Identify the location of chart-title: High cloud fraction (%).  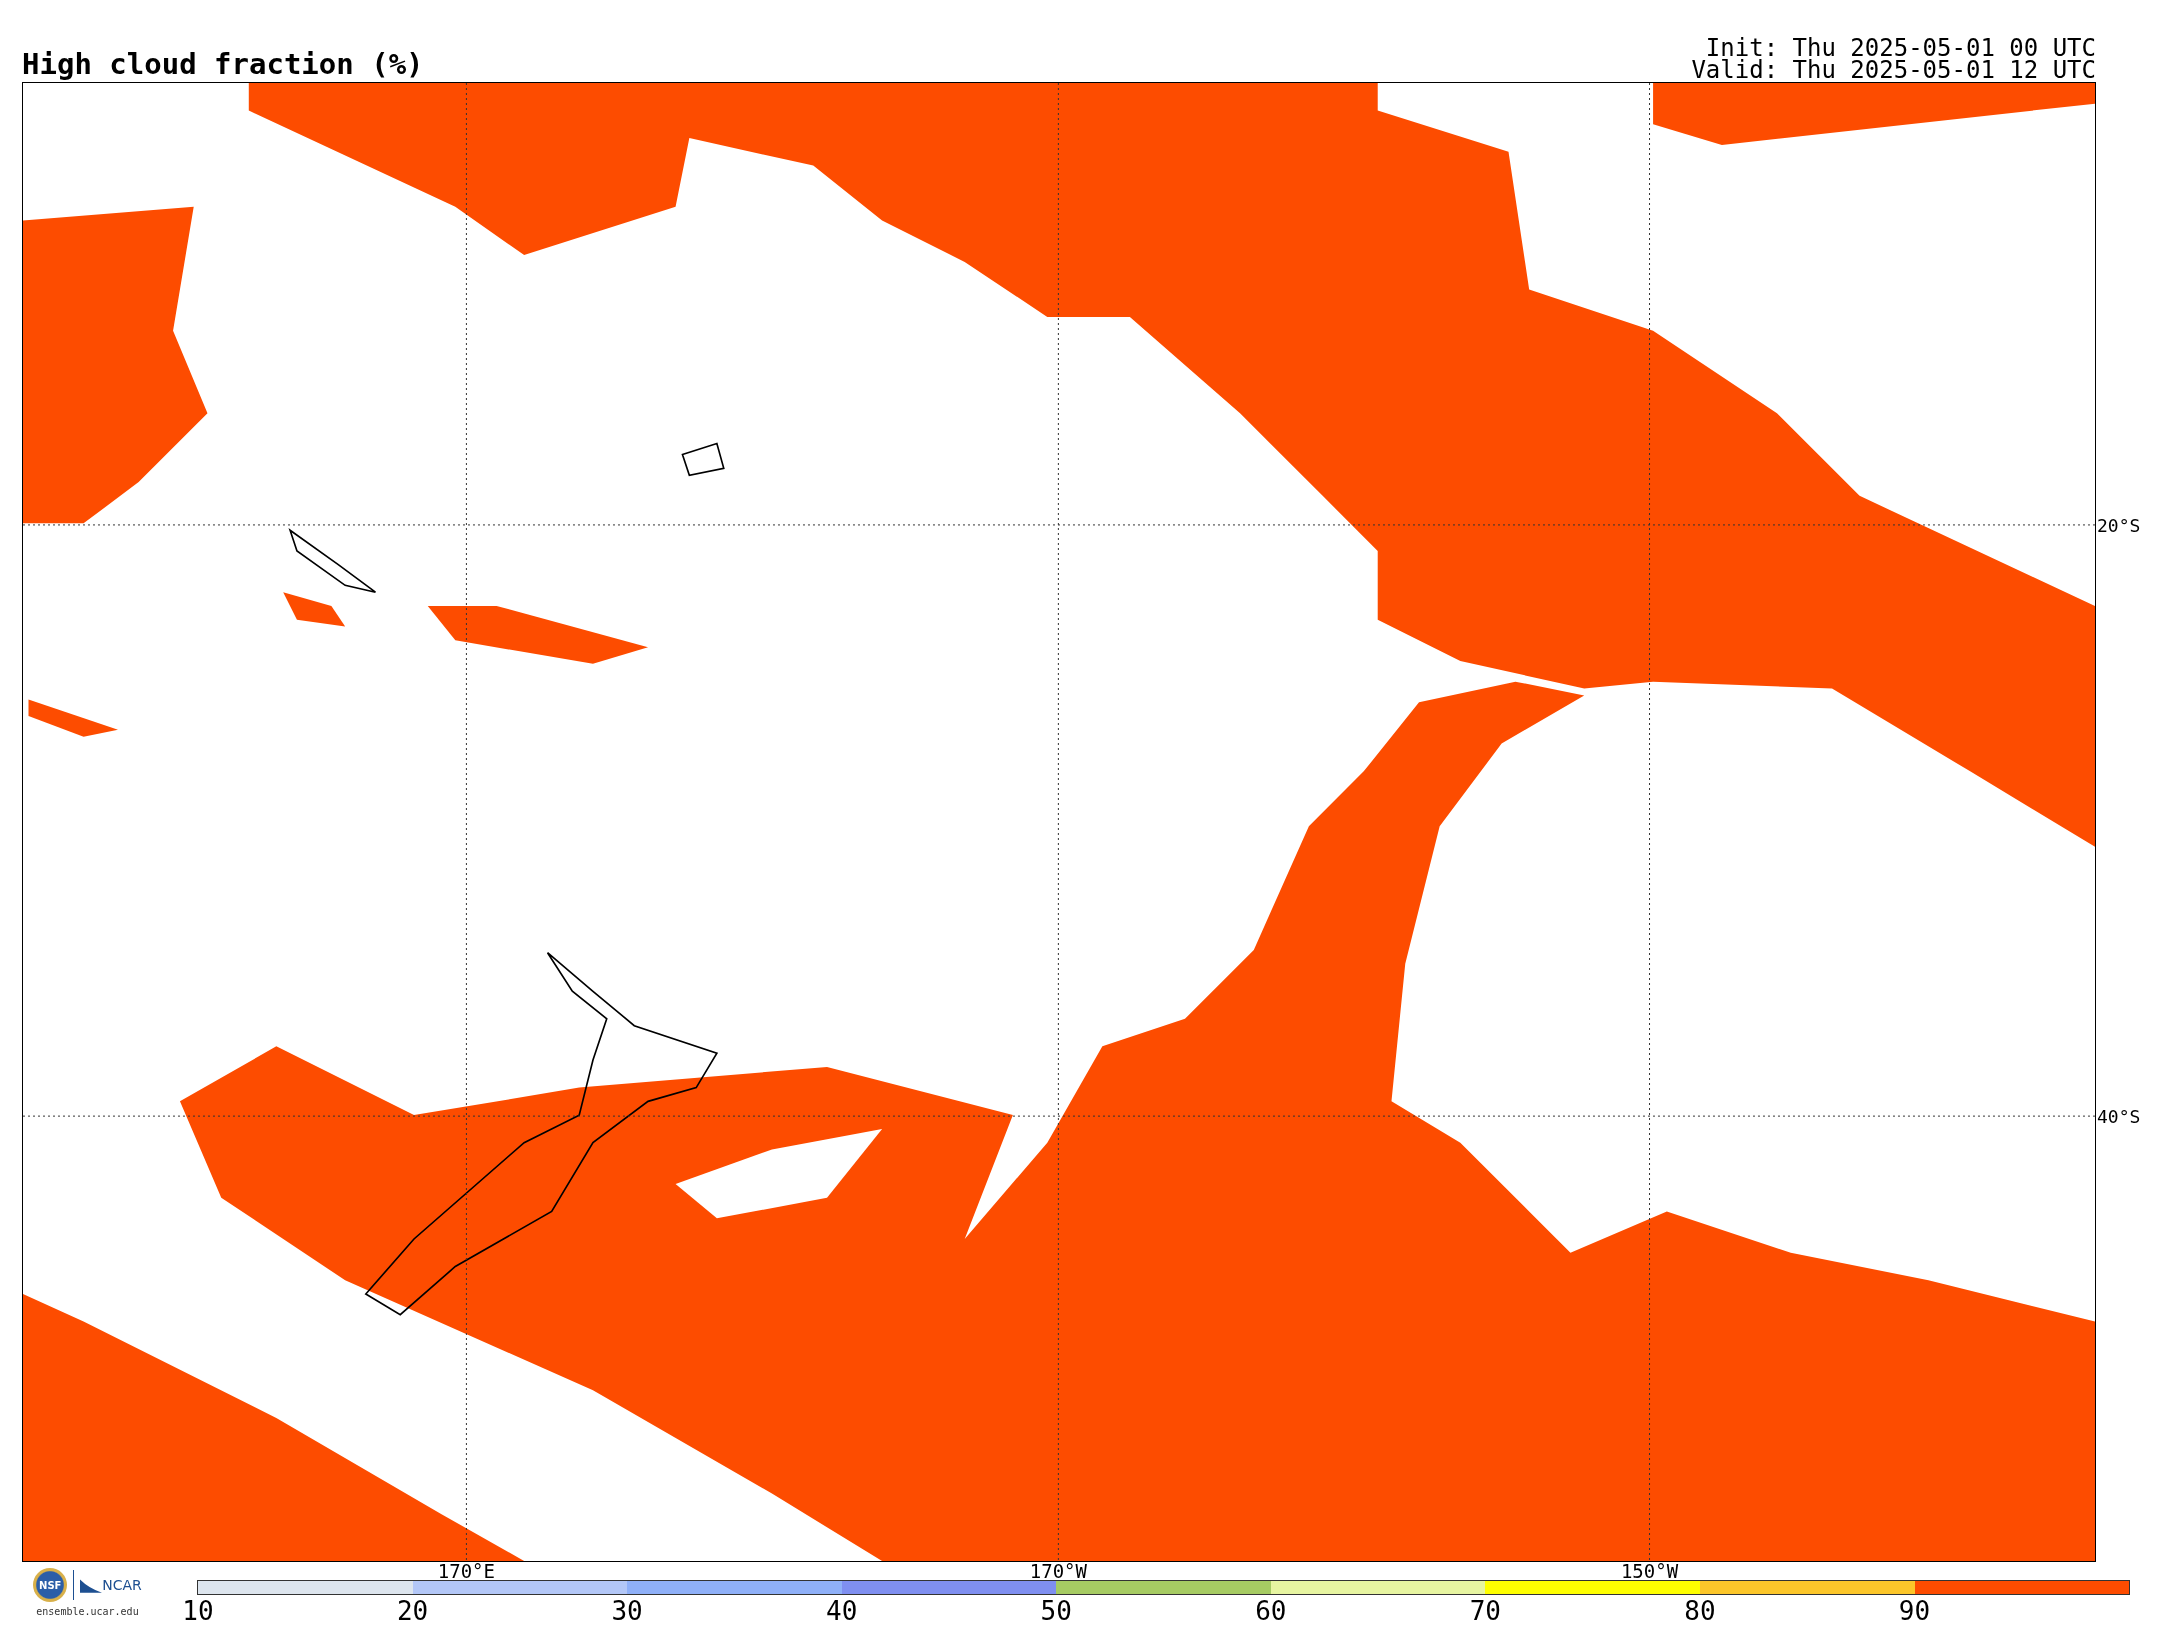
(223, 64).